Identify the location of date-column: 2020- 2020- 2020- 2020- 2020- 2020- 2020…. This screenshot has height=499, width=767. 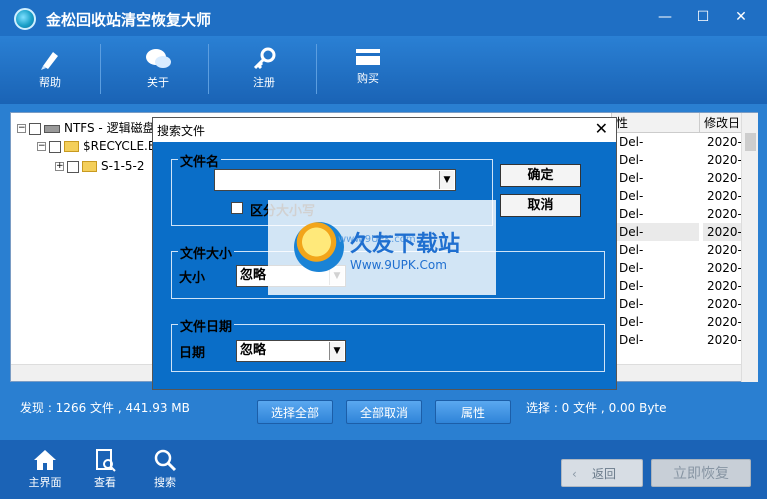
(722, 241).